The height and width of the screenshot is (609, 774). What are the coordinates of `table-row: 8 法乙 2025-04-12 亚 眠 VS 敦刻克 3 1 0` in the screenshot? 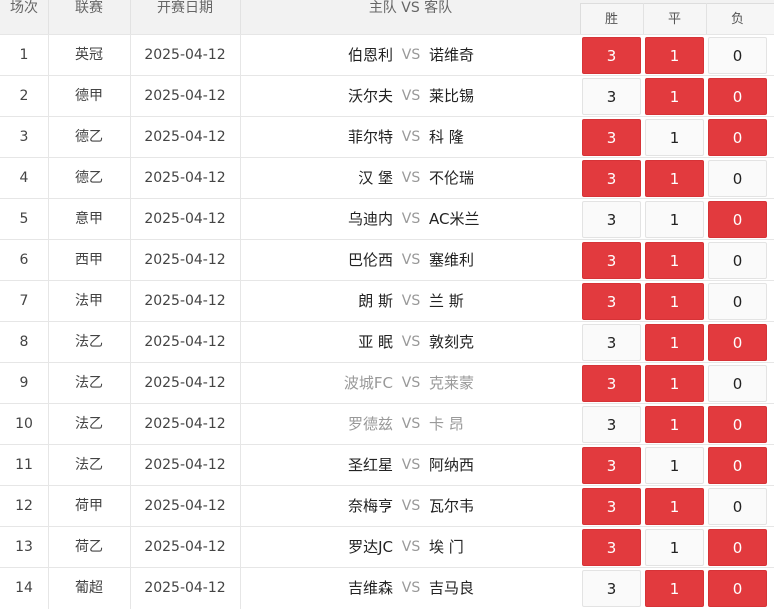 It's located at (387, 342).